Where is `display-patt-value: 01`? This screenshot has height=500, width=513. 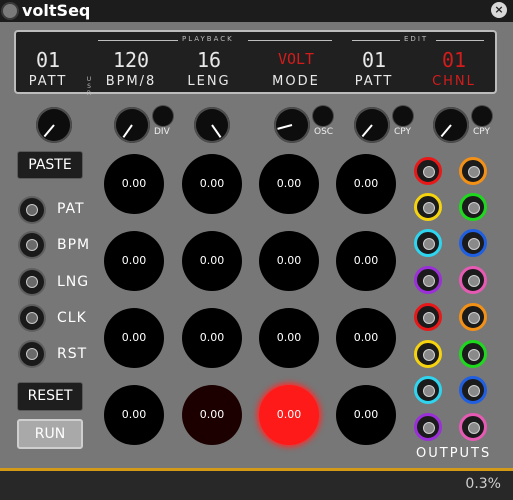 display-patt-value: 01 is located at coordinates (48, 60).